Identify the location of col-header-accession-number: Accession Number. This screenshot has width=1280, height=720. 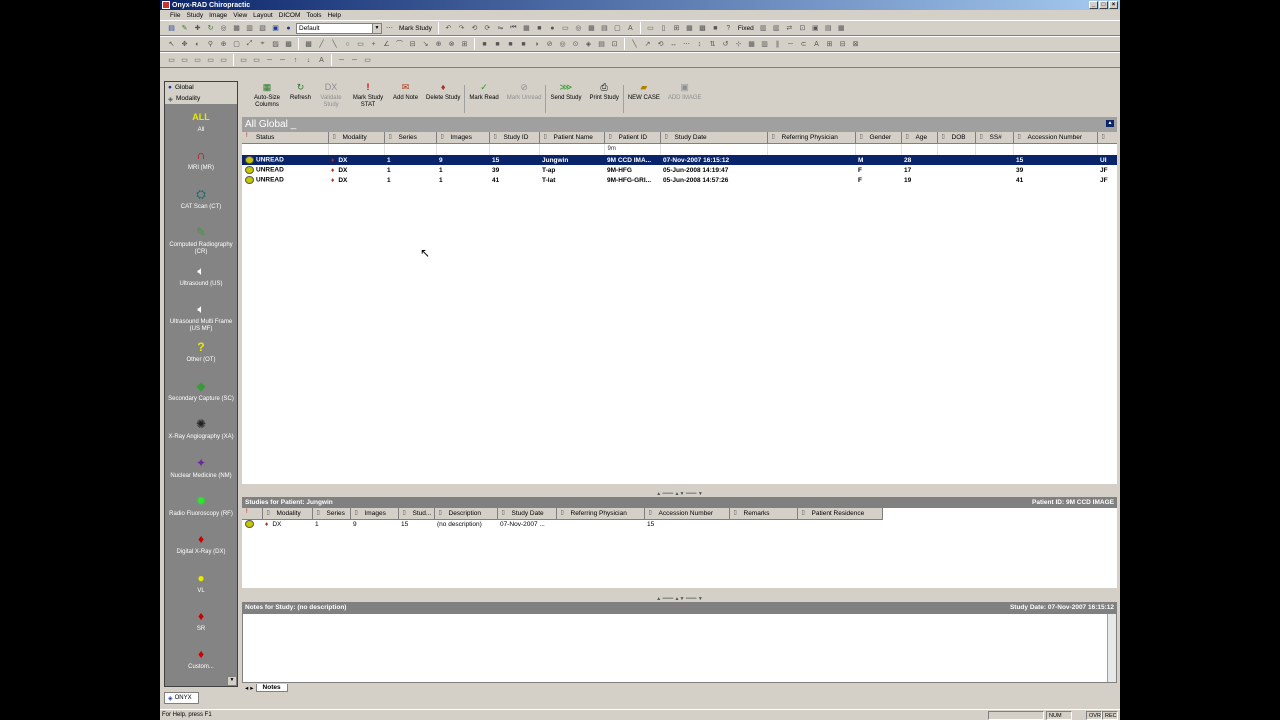
(687, 514).